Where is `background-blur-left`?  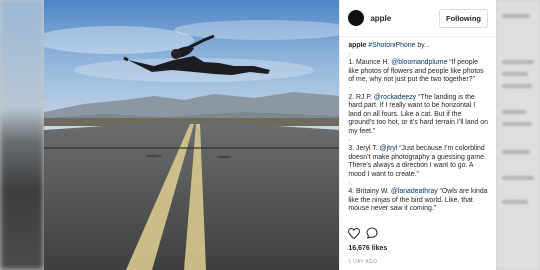 background-blur-left is located at coordinates (22, 135).